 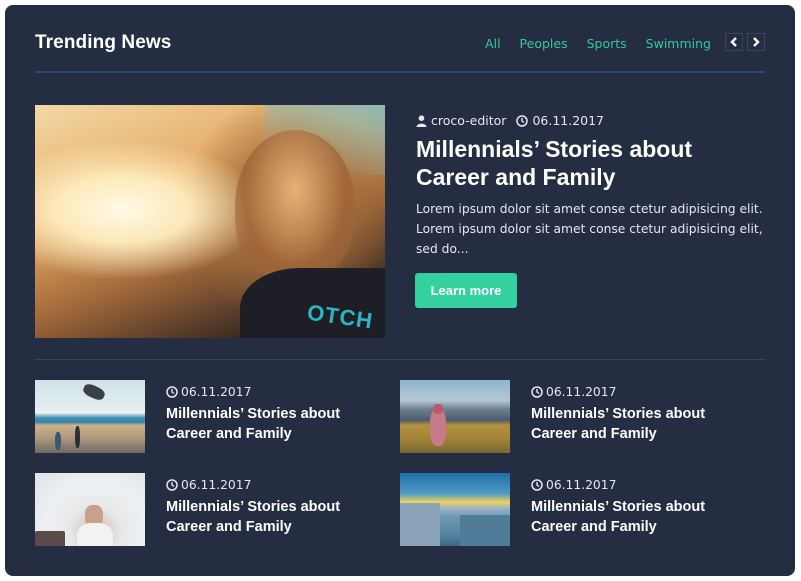 I want to click on next-button, so click(x=756, y=42).